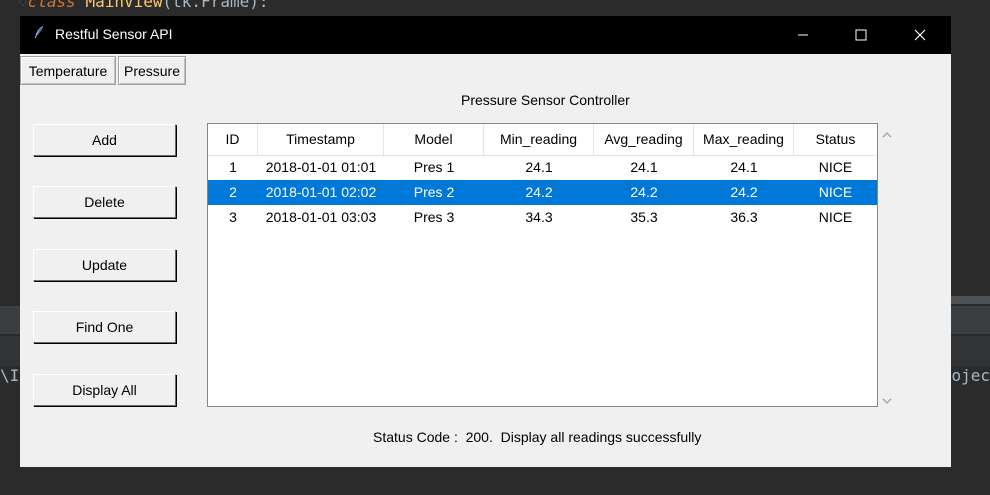 The image size is (990, 495). What do you see at coordinates (539, 217) in the screenshot?
I see `cell-min-reading: 34.3` at bounding box center [539, 217].